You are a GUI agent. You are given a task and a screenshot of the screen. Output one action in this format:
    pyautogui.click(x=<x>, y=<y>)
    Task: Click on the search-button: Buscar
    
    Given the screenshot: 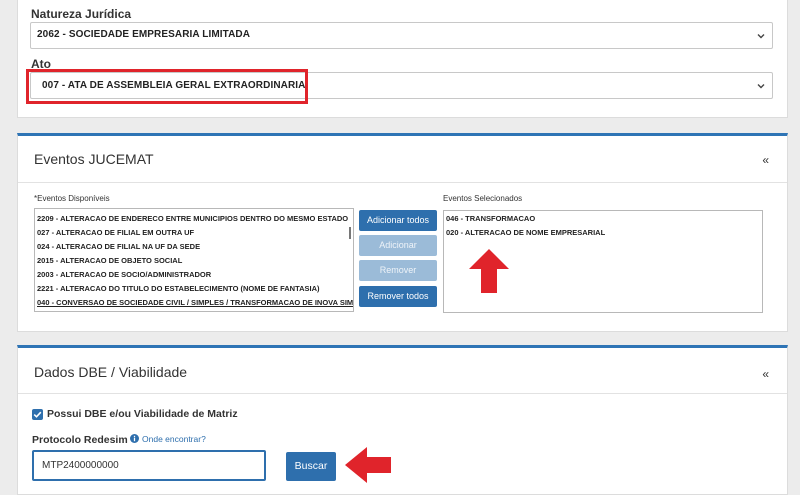 What is the action you would take?
    pyautogui.click(x=311, y=466)
    